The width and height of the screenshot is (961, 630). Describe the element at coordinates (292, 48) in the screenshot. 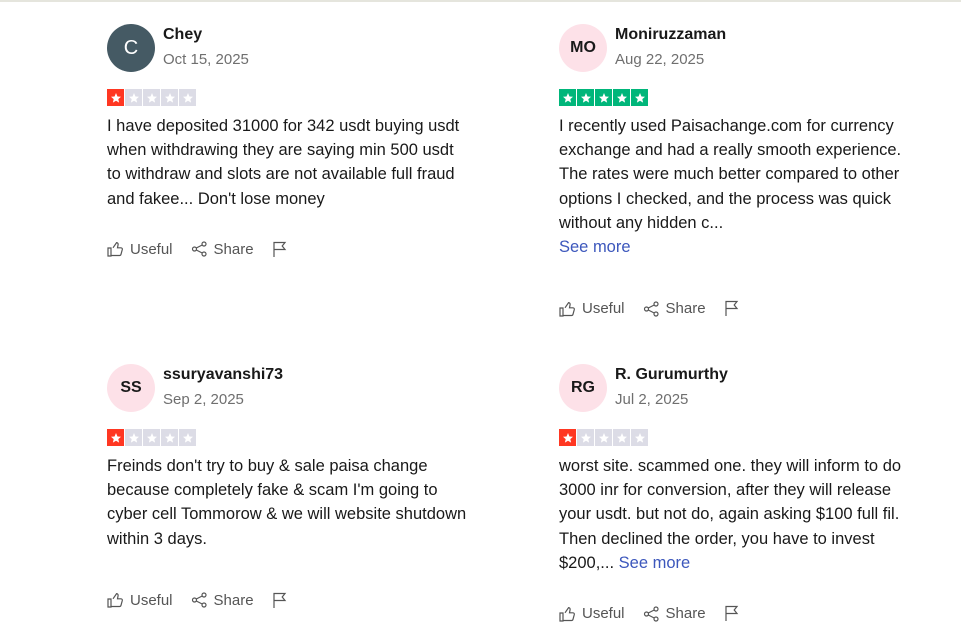

I see `review-header: C Chey Oct 15, 2025` at that location.